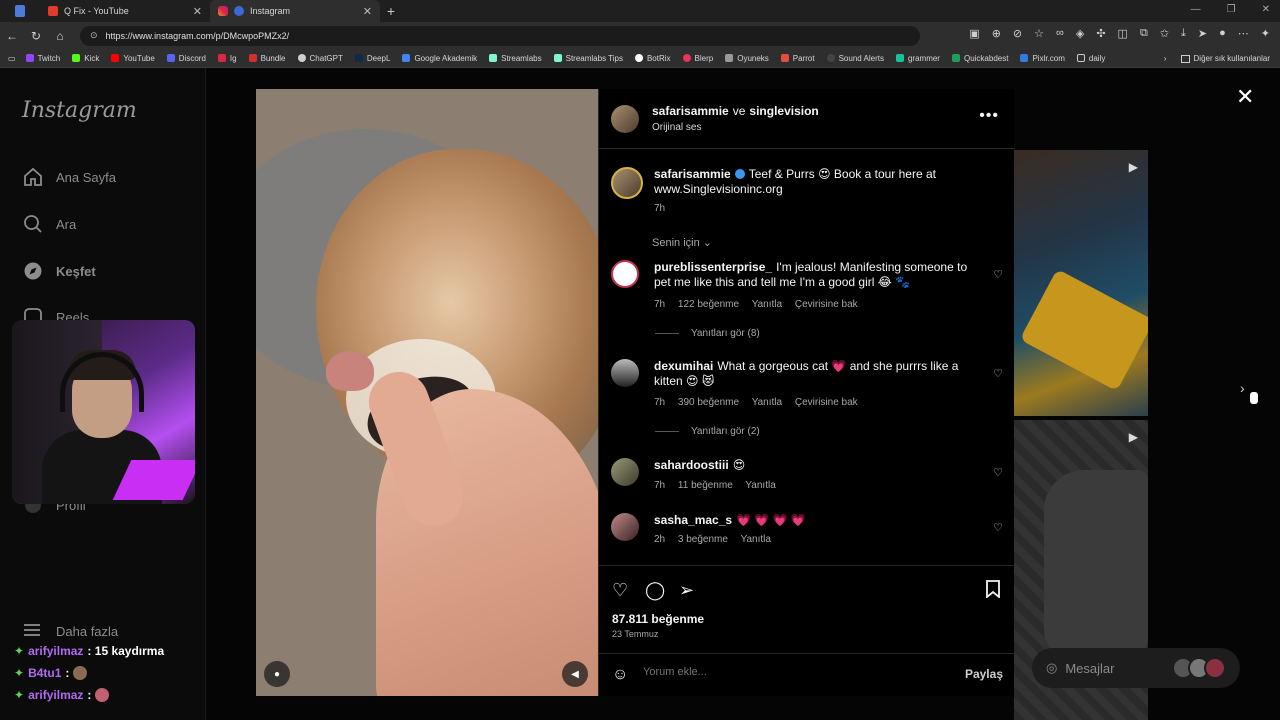 The height and width of the screenshot is (720, 1280). What do you see at coordinates (1202, 33) in the screenshot?
I see `send-icon: ➤` at bounding box center [1202, 33].